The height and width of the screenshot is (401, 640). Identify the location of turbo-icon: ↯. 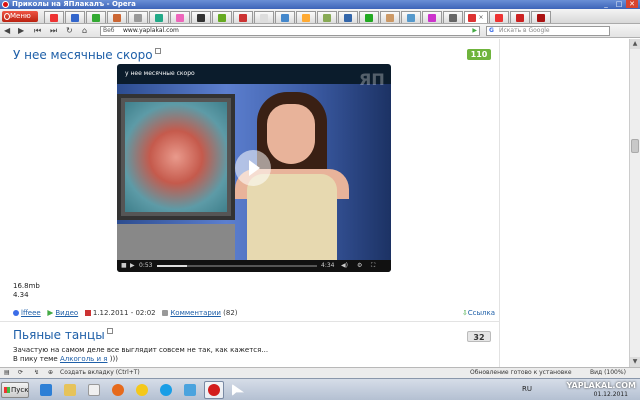
(36, 373).